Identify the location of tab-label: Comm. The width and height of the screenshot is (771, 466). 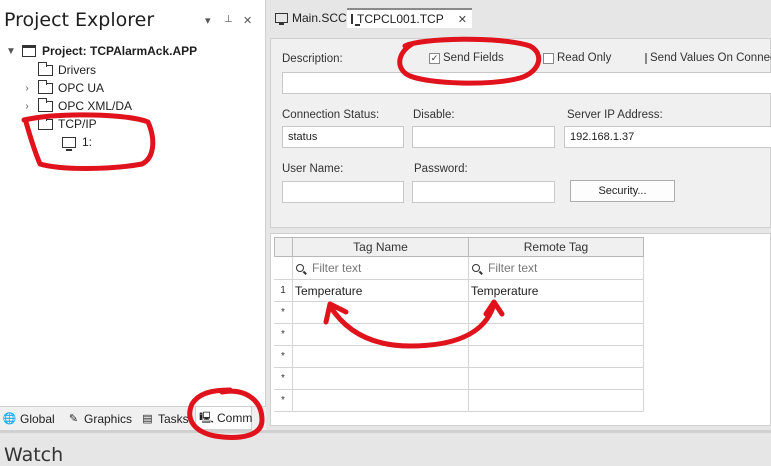
(235, 418).